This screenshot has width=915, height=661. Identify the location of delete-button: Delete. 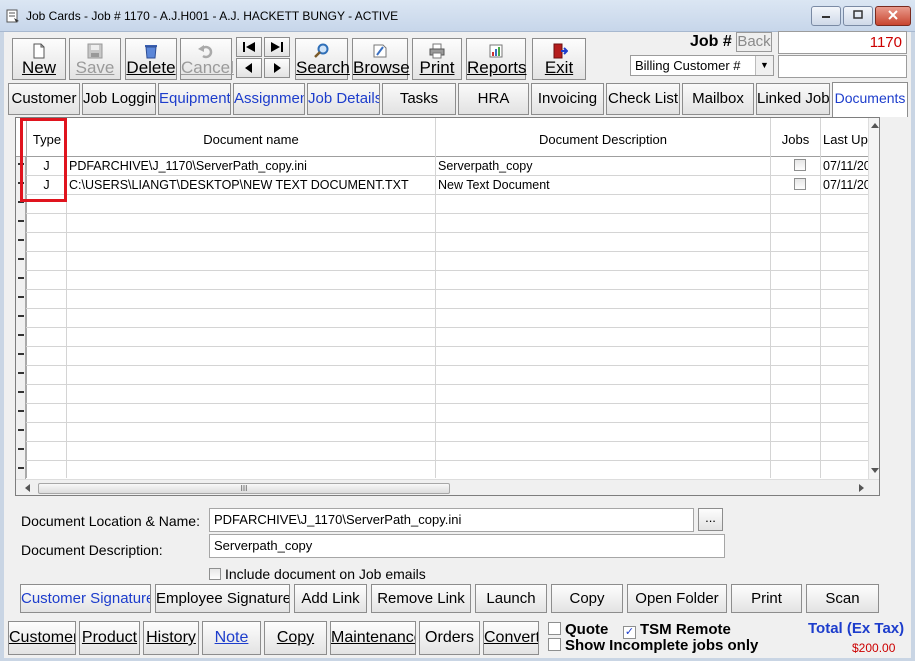
(151, 59).